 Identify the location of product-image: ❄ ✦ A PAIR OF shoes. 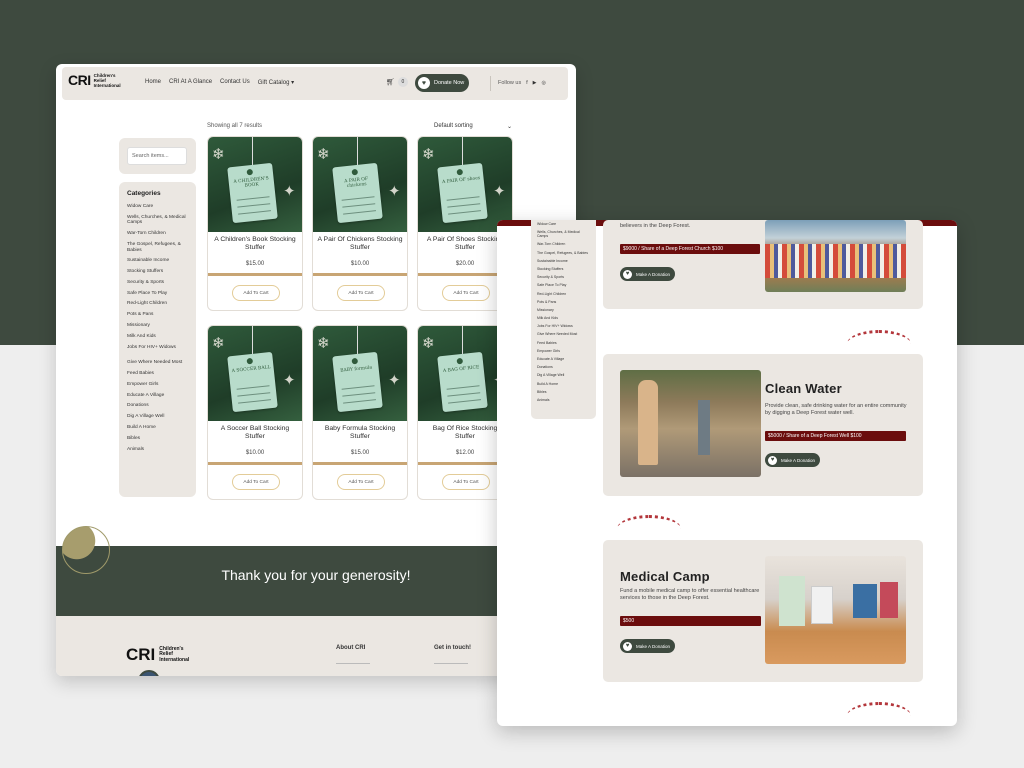
(465, 184).